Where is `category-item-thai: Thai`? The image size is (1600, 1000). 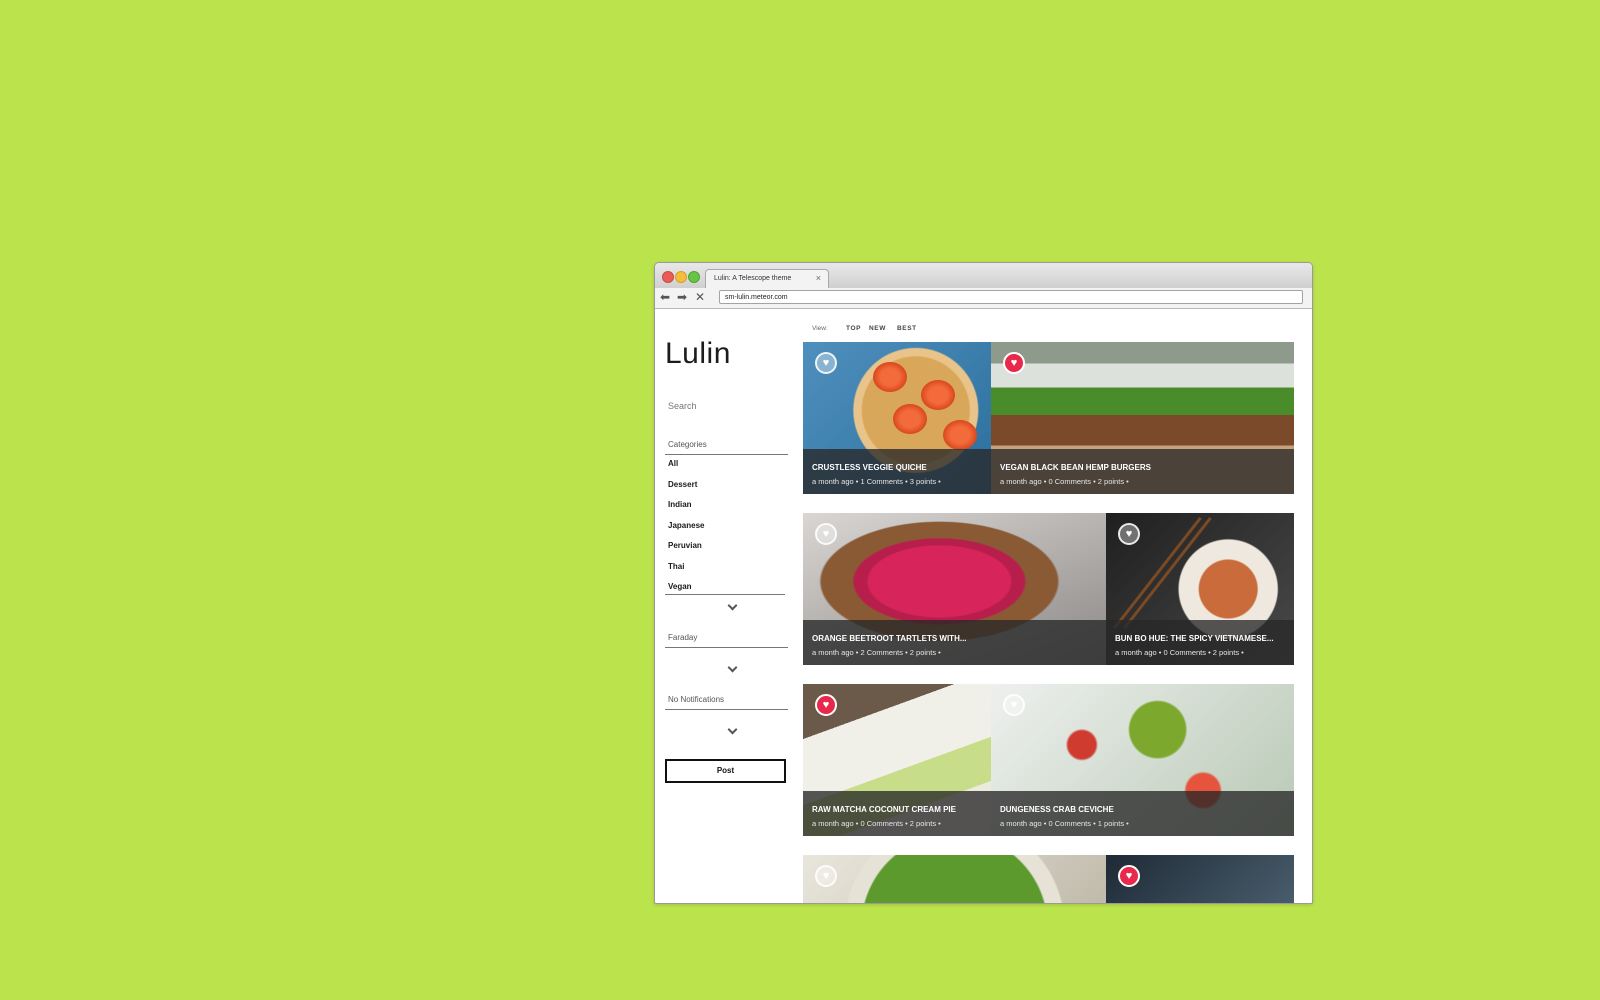 category-item-thai: Thai is located at coordinates (726, 572).